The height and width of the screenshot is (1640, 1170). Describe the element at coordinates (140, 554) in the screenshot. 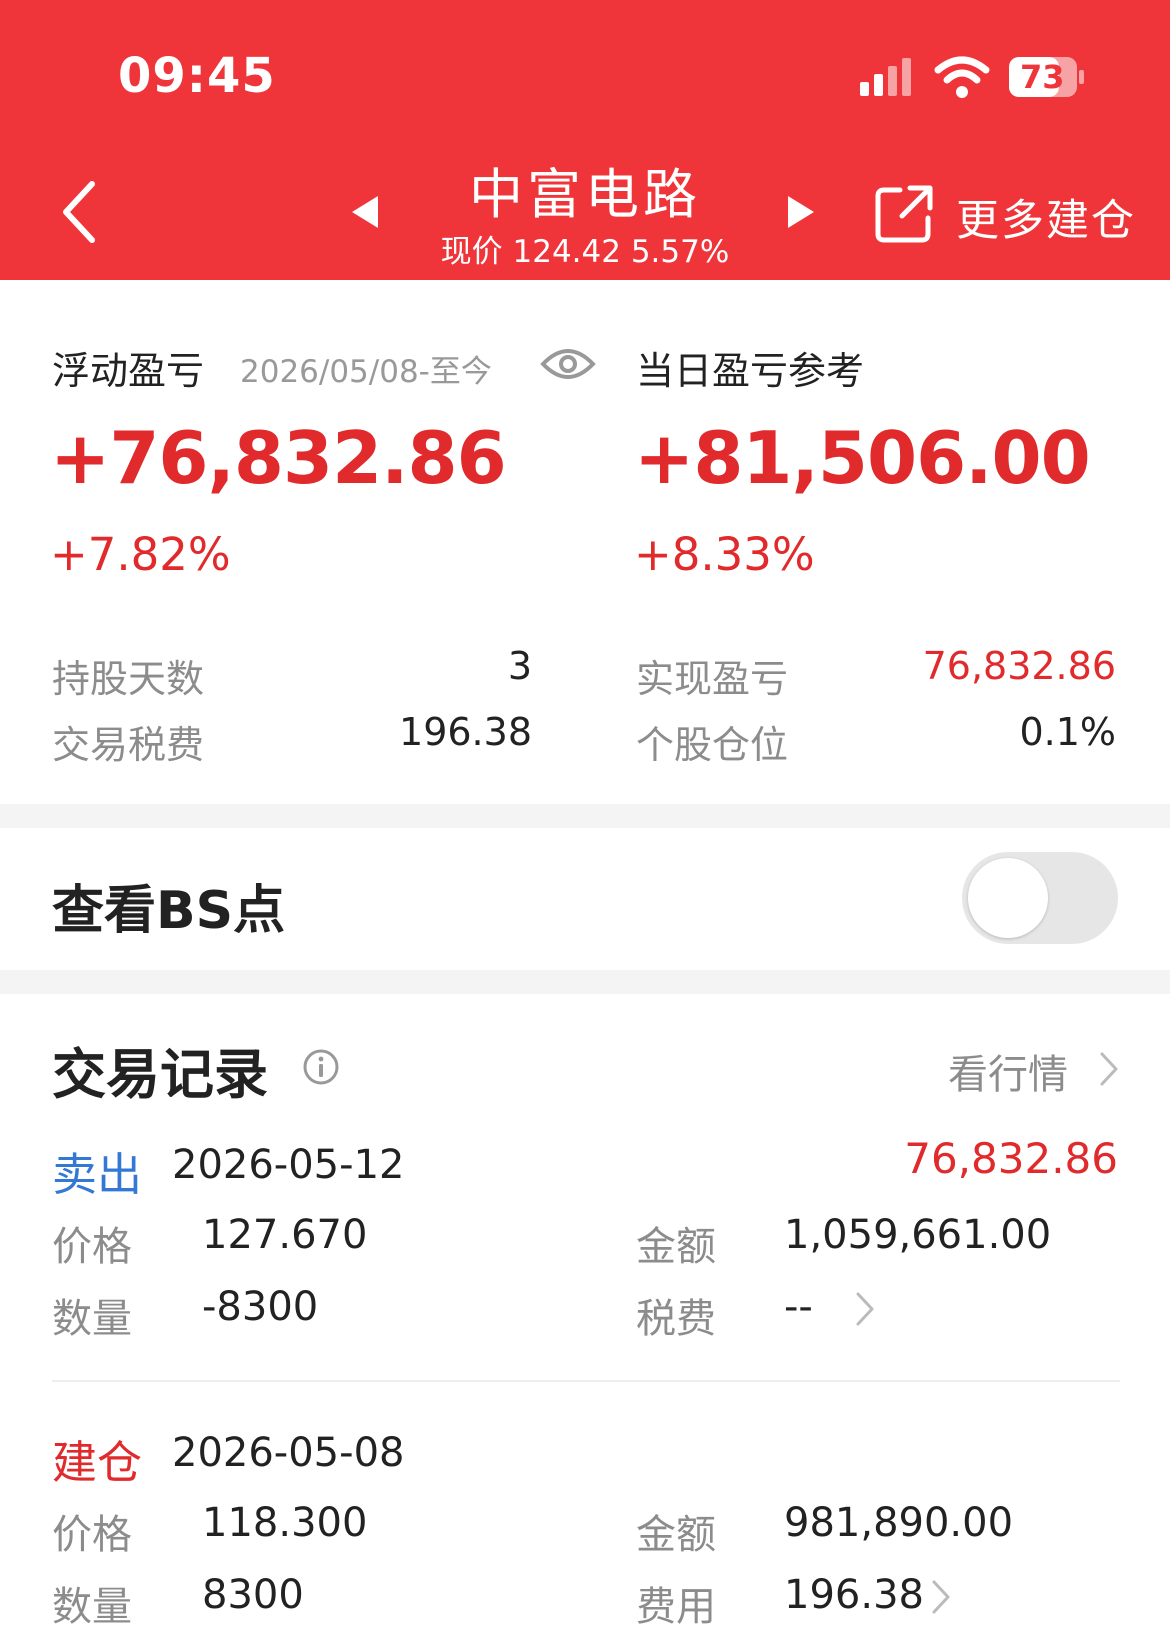

I see `float-pnl-pct: +7.82%` at that location.